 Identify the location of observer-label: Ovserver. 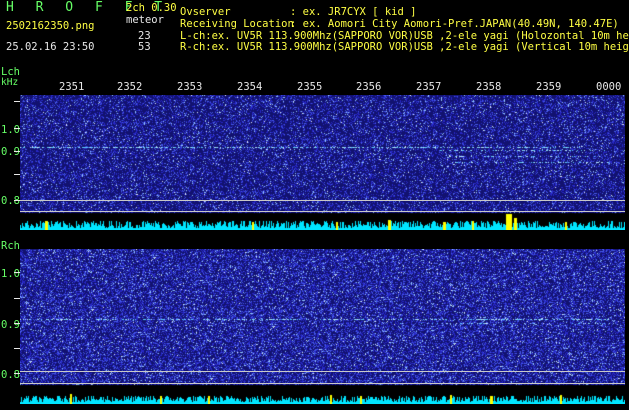
(205, 12).